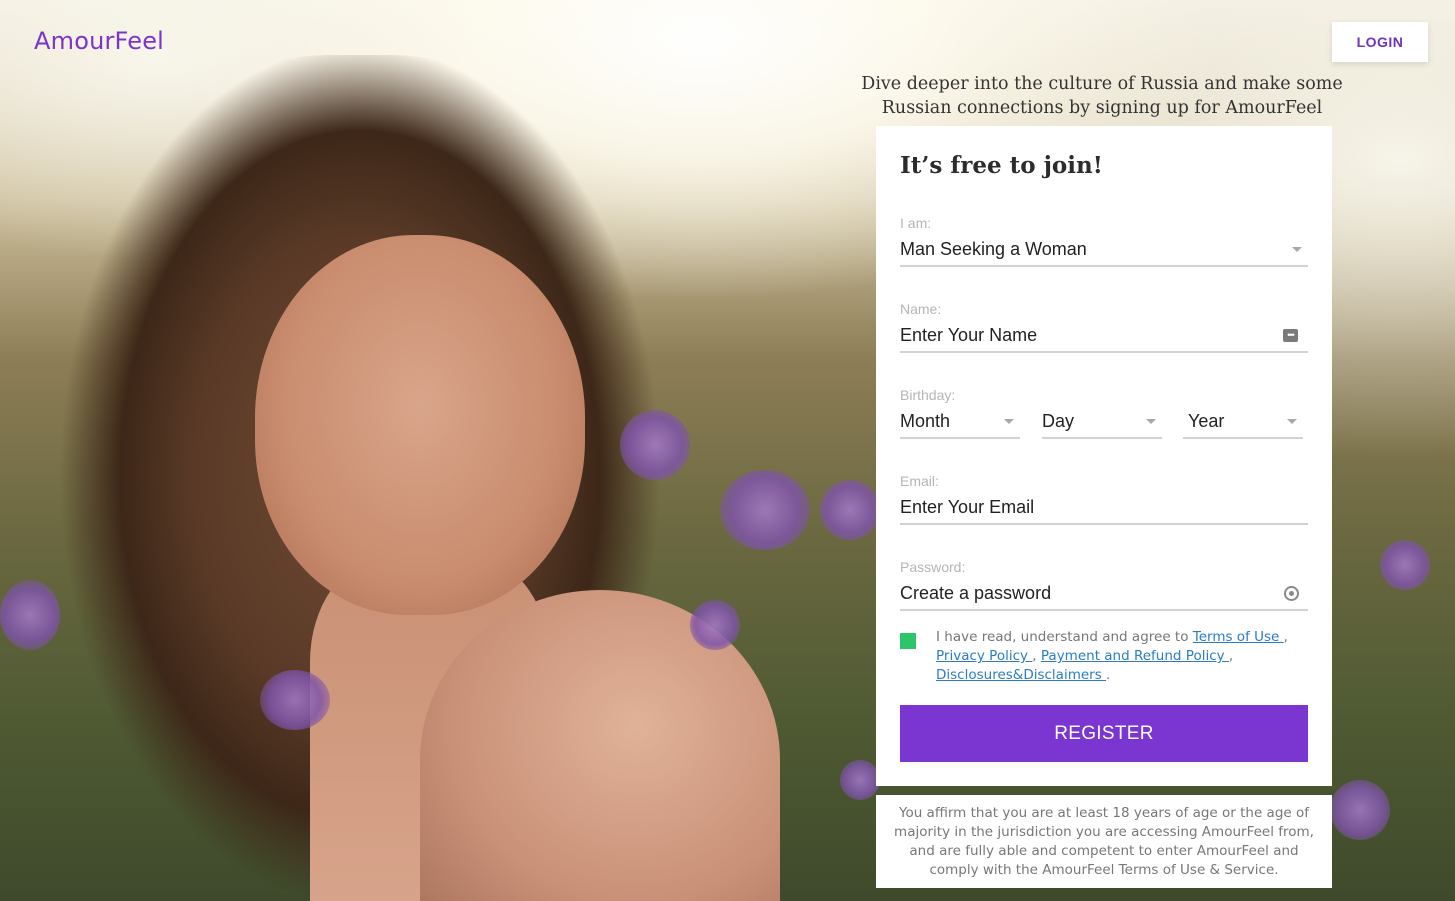  What do you see at coordinates (933, 567) in the screenshot?
I see `password-label: Password:` at bounding box center [933, 567].